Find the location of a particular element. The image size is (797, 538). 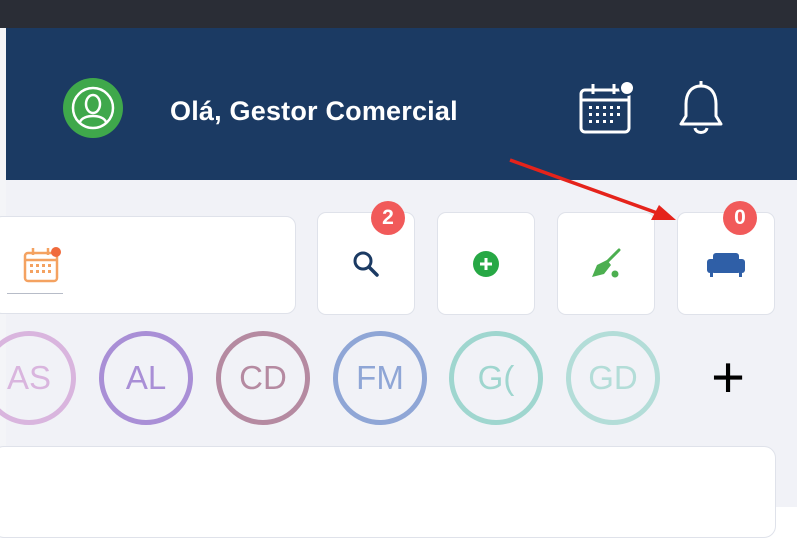

add-button is located at coordinates (486, 263).